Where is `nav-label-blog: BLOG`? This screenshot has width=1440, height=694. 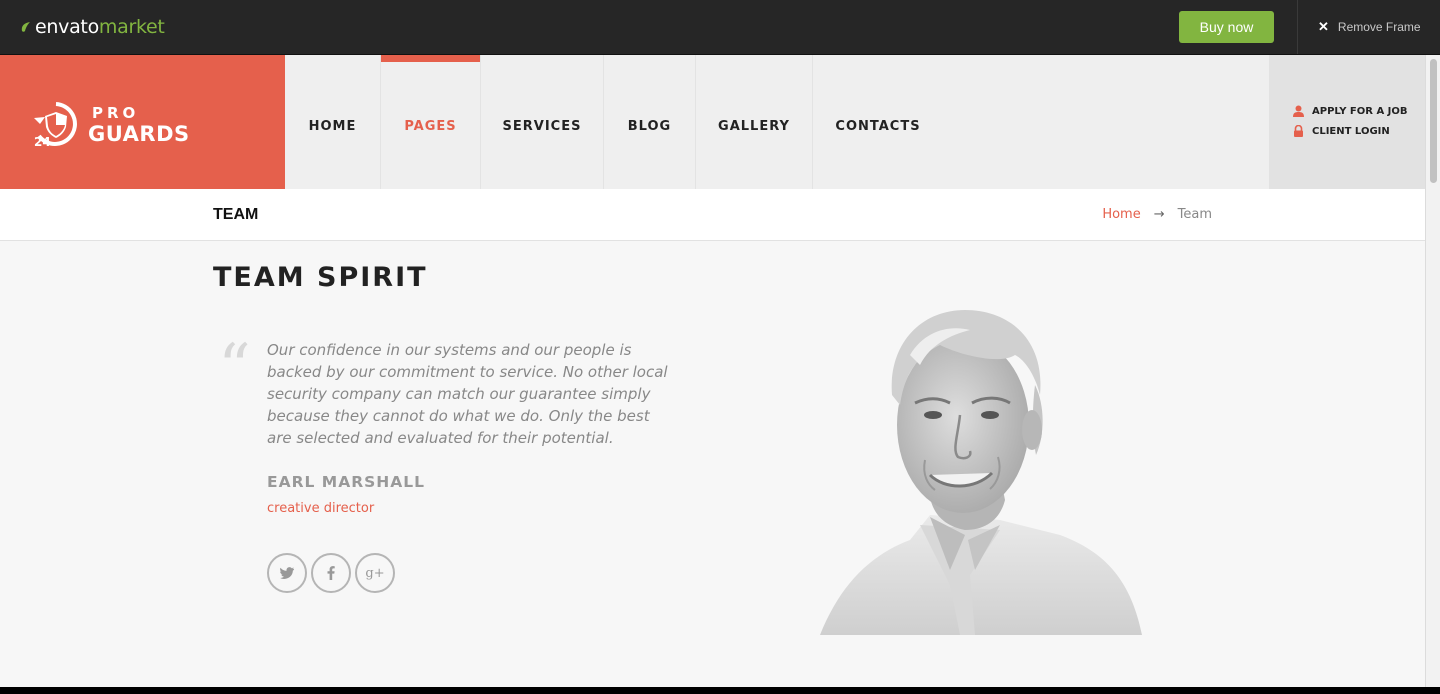
nav-label-blog: BLOG is located at coordinates (649, 126).